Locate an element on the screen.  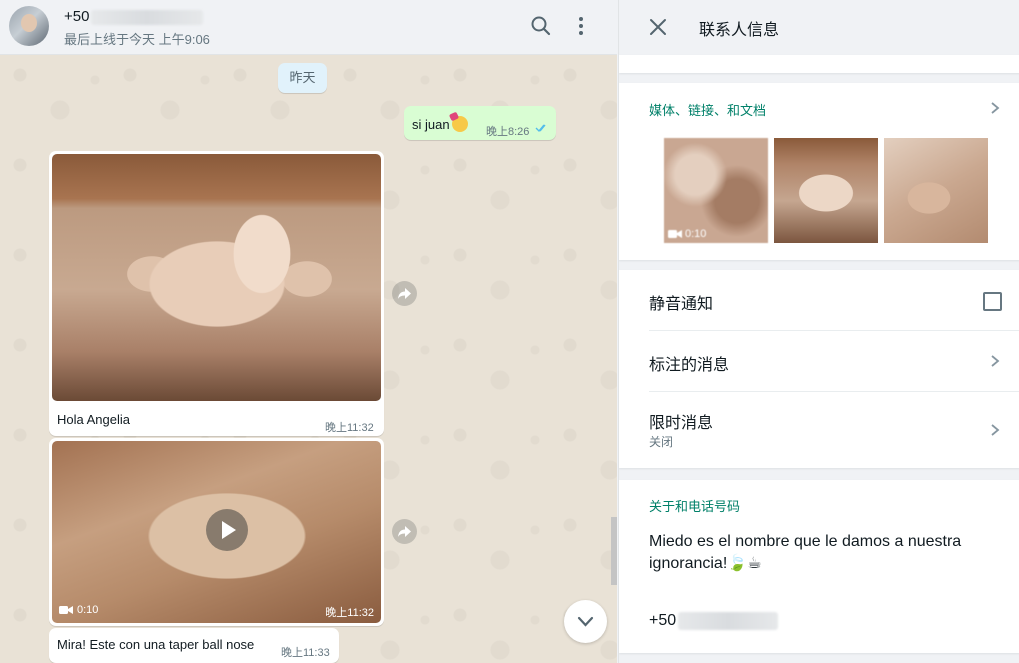
contact-name: +50 is located at coordinates (134, 16).